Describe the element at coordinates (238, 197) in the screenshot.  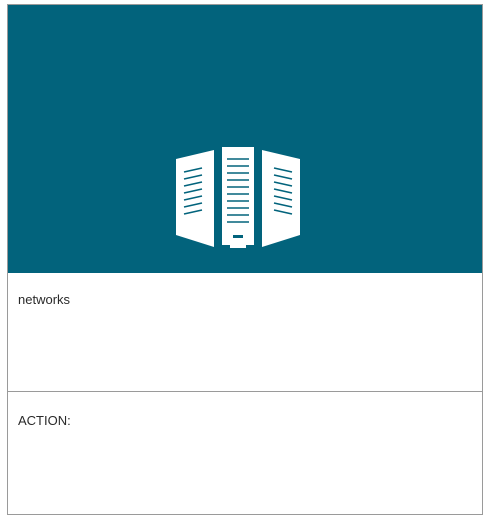
I see `server-rack-icon` at that location.